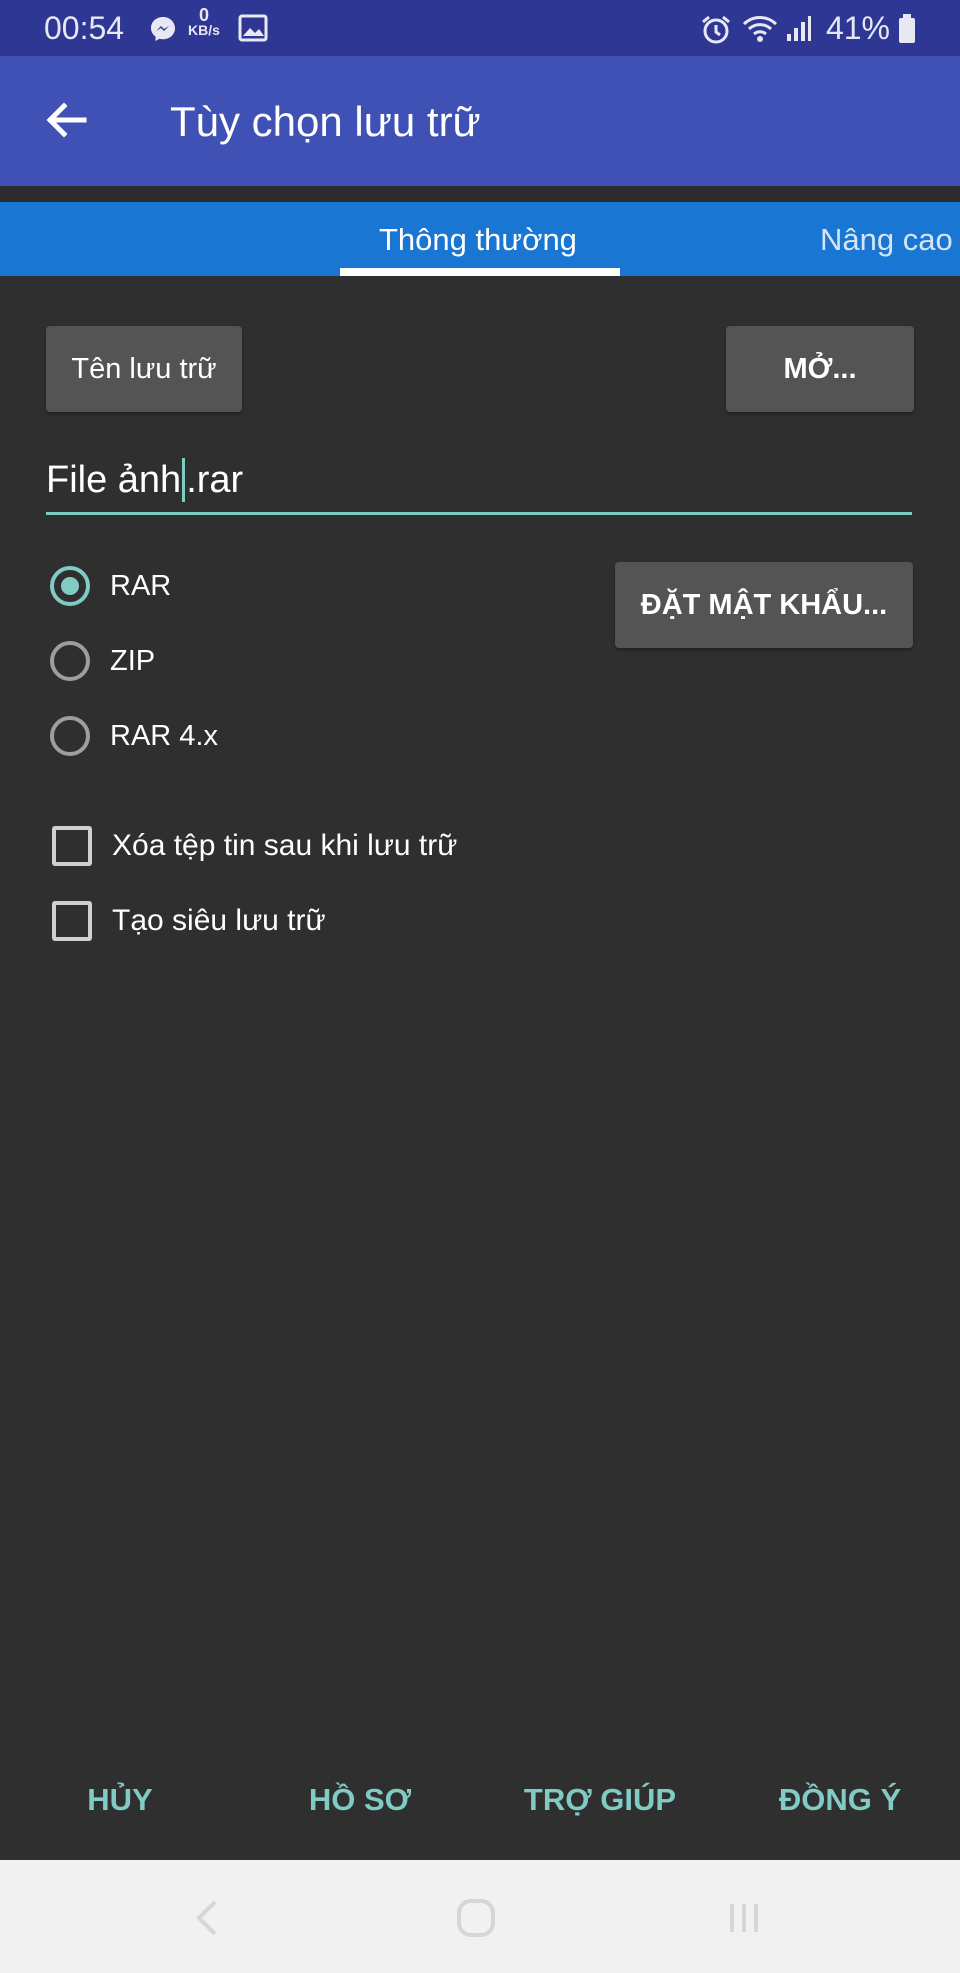  I want to click on format-option-rar: RAR, so click(110, 586).